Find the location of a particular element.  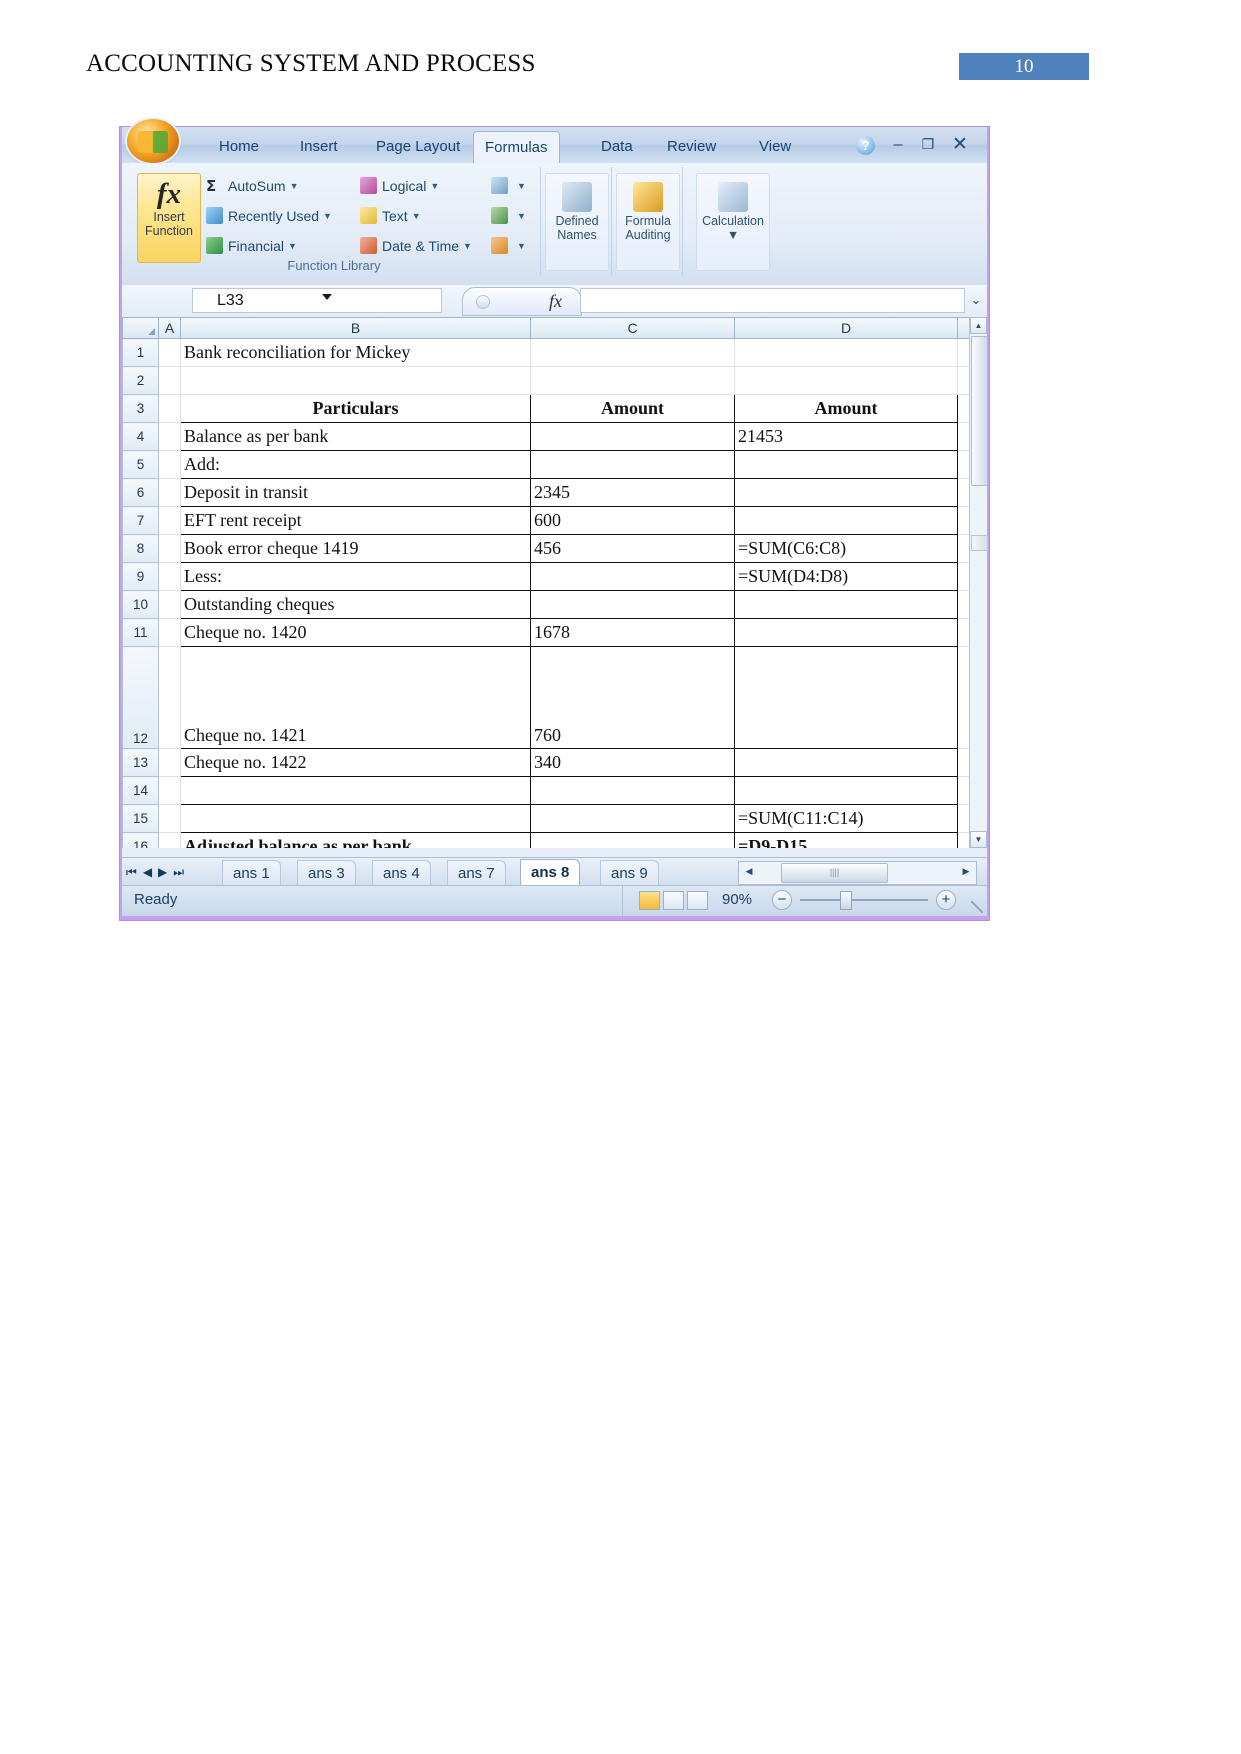

row-header-8: 8 is located at coordinates (140, 548).